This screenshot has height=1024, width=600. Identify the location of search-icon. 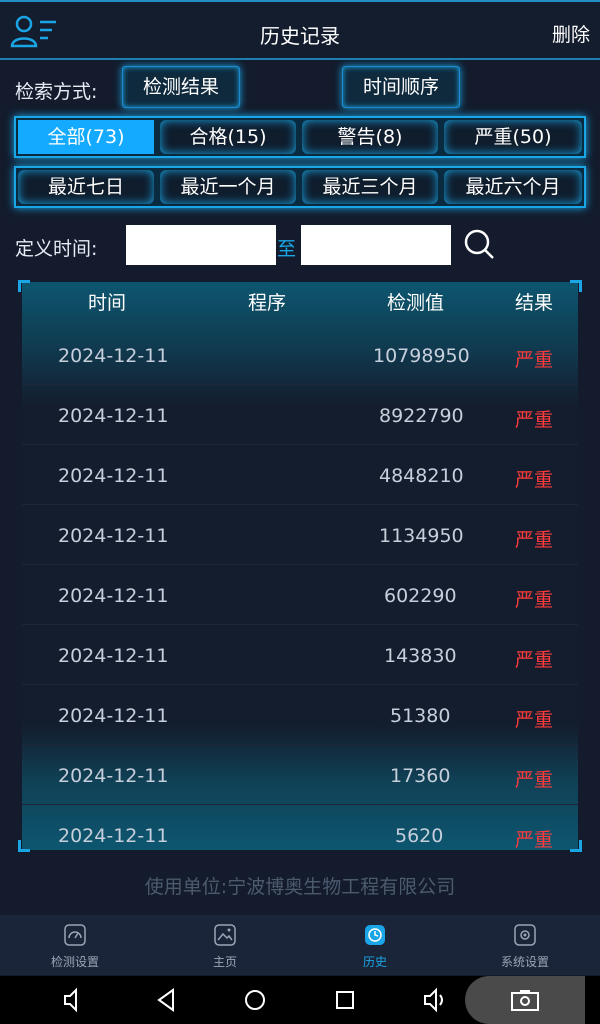
(479, 244).